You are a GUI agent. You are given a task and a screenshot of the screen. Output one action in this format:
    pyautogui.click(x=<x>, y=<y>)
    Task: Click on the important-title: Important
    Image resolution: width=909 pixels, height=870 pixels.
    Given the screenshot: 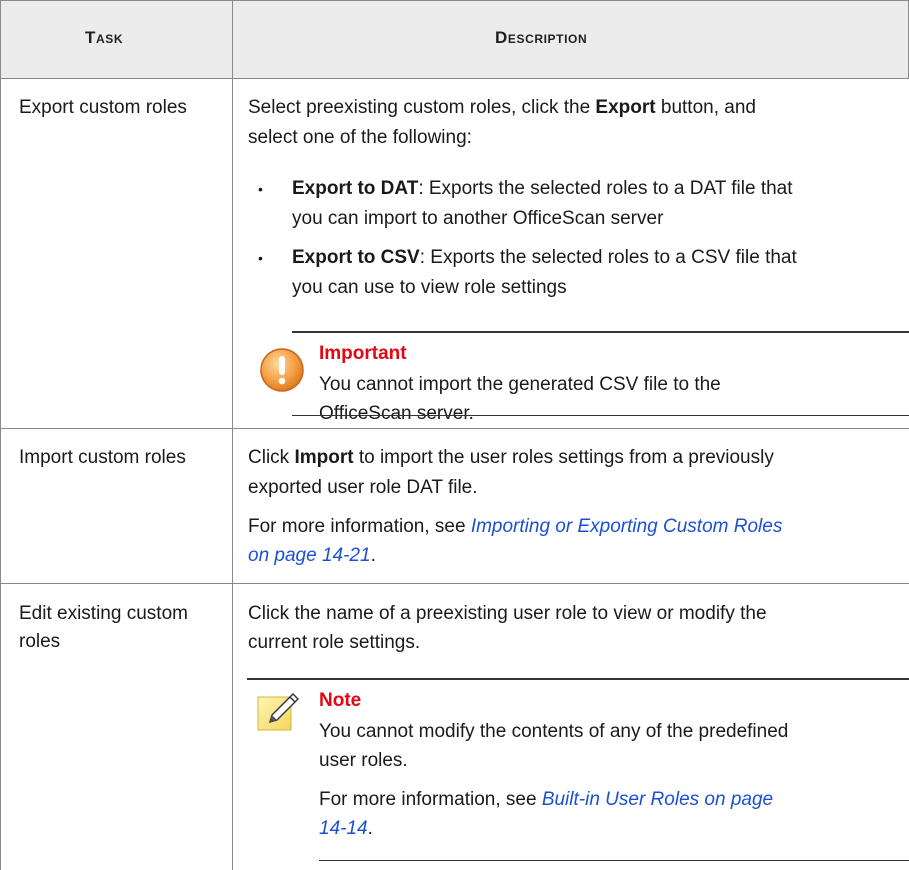 What is the action you would take?
    pyautogui.click(x=363, y=353)
    